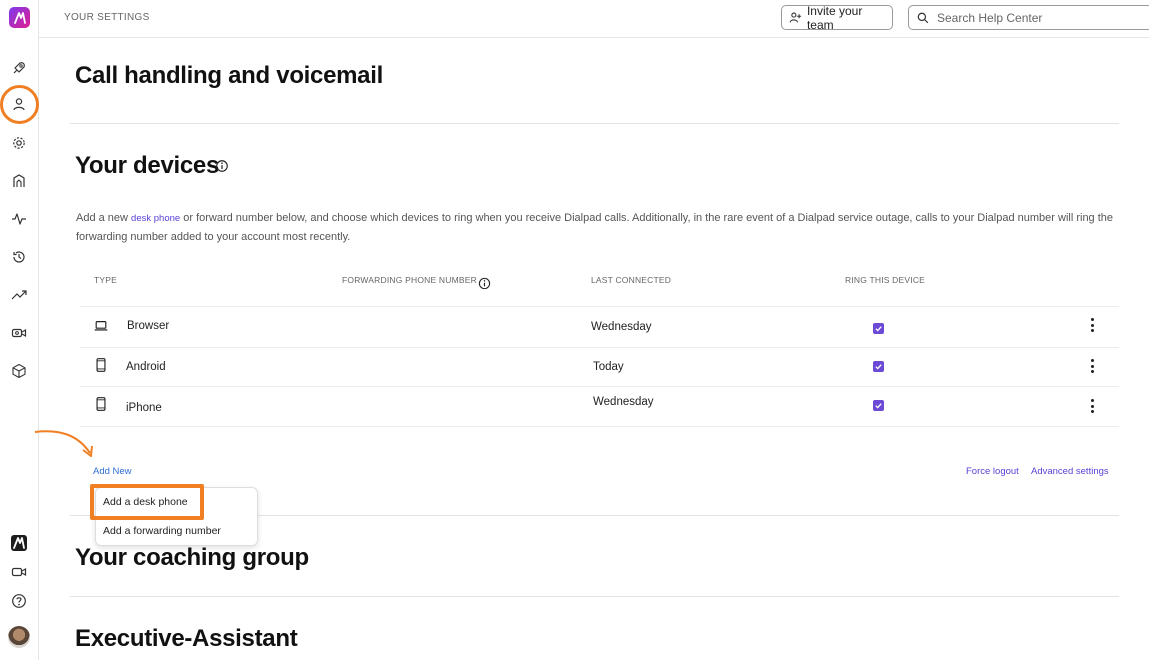 This screenshot has width=1149, height=660. I want to click on search-input: Search Help Center, so click(1028, 17).